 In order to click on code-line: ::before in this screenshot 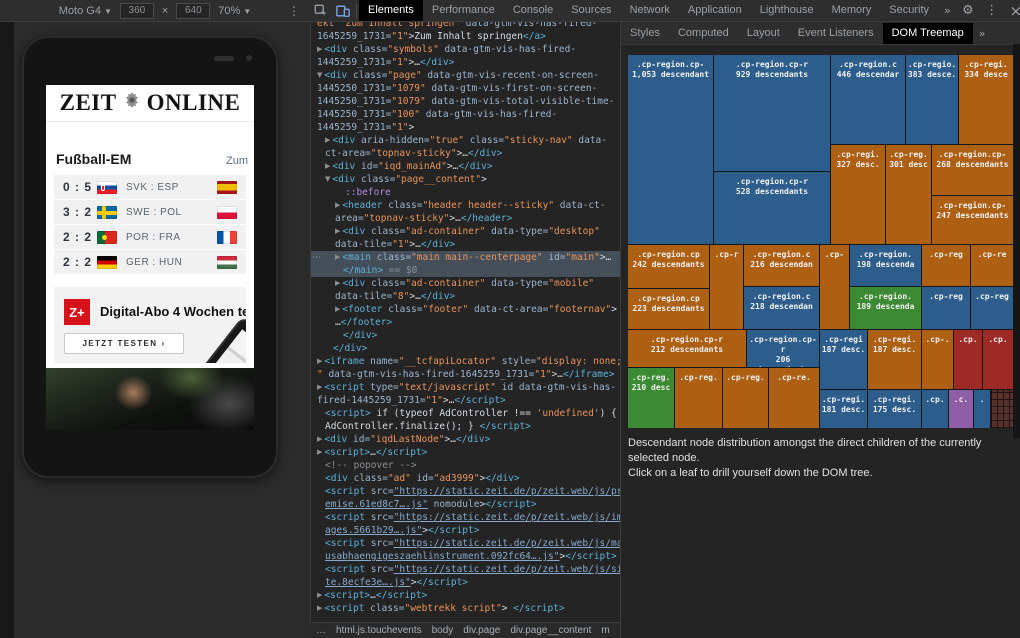, I will do `click(465, 192)`.